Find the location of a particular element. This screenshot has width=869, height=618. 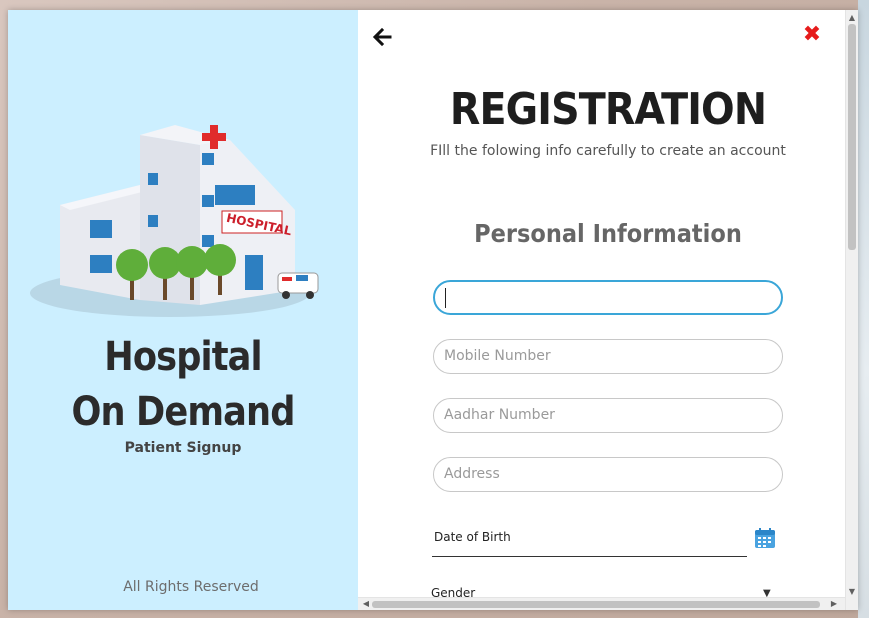

text-caret is located at coordinates (445, 298).